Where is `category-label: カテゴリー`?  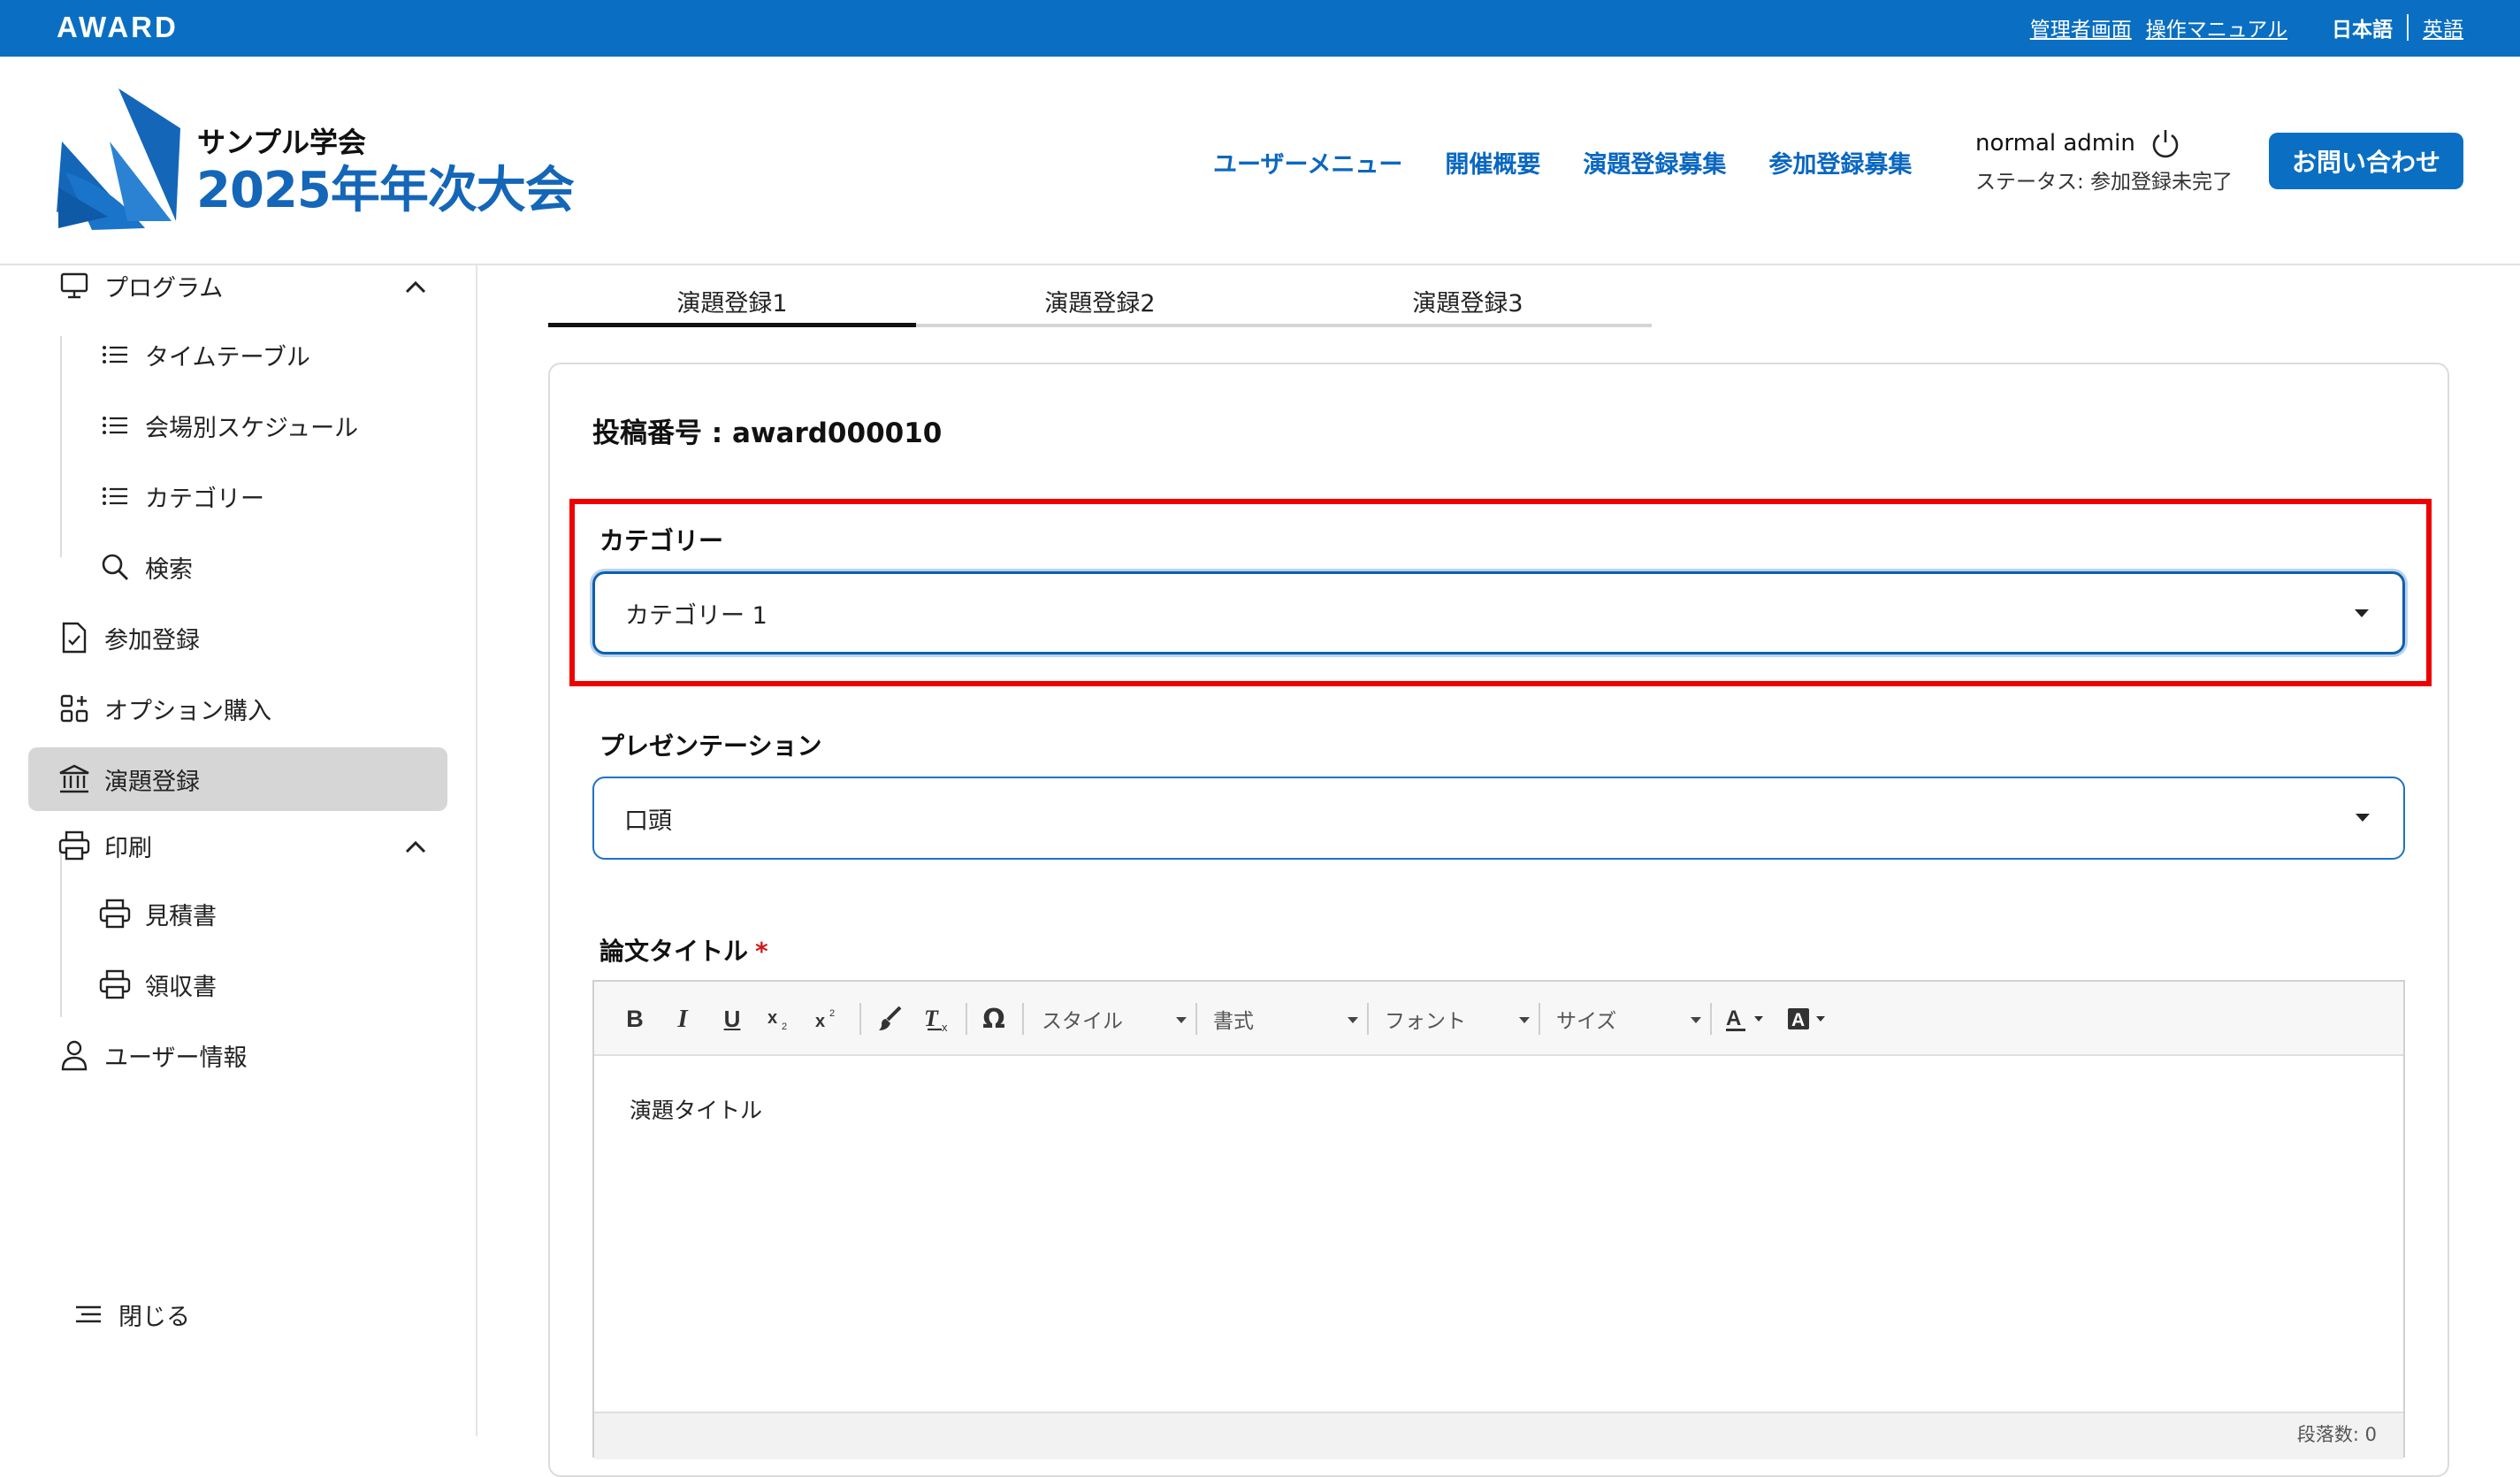
category-label: カテゴリー is located at coordinates (661, 540).